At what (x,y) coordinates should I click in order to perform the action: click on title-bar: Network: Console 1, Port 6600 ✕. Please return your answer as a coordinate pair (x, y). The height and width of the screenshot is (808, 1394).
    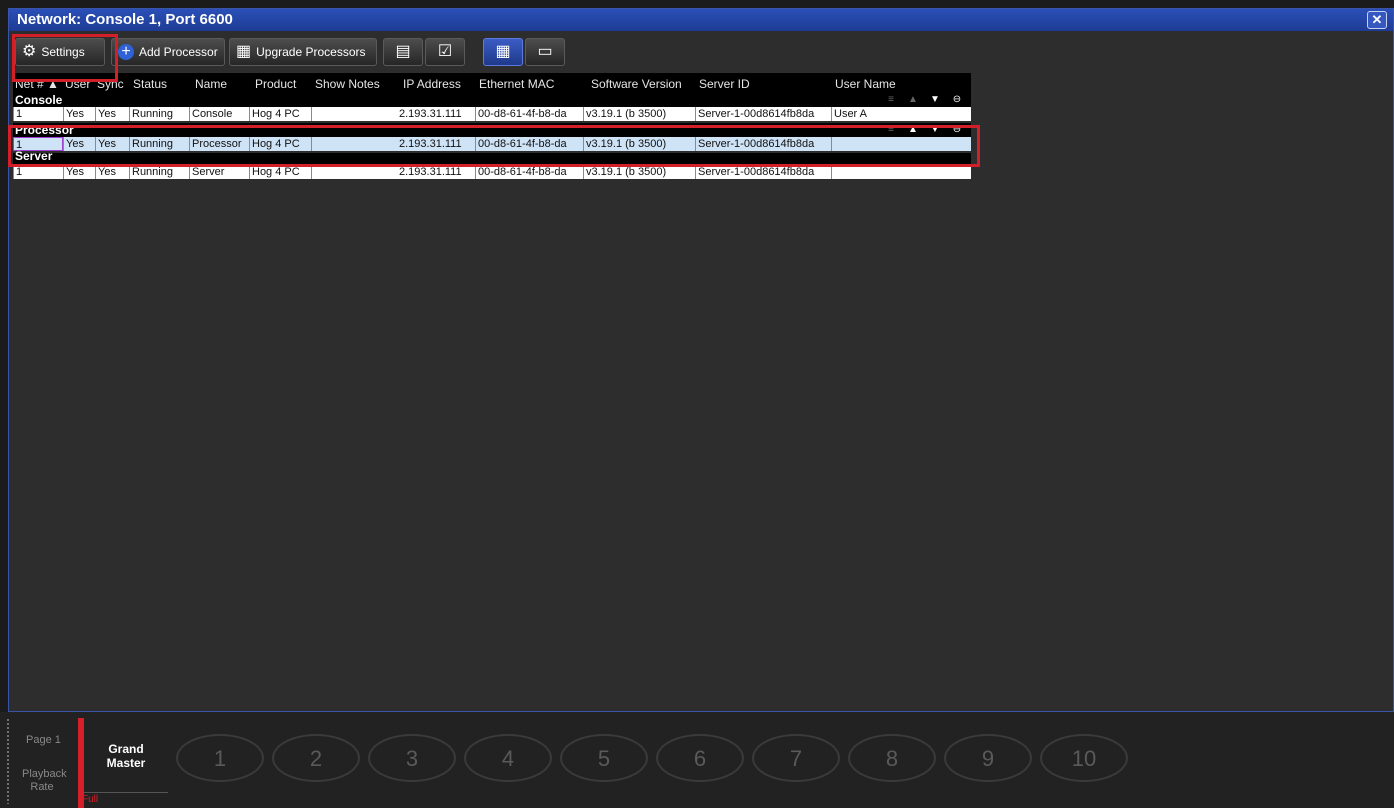
    Looking at the image, I should click on (701, 20).